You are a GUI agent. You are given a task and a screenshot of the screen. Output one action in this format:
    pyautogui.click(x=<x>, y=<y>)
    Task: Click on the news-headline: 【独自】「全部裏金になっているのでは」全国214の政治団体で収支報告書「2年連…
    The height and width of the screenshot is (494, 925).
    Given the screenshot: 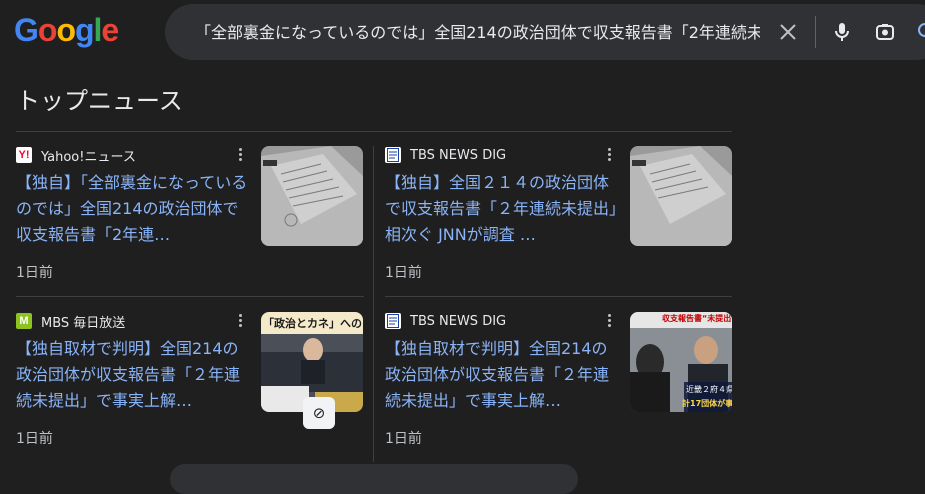 What is the action you would take?
    pyautogui.click(x=132, y=209)
    